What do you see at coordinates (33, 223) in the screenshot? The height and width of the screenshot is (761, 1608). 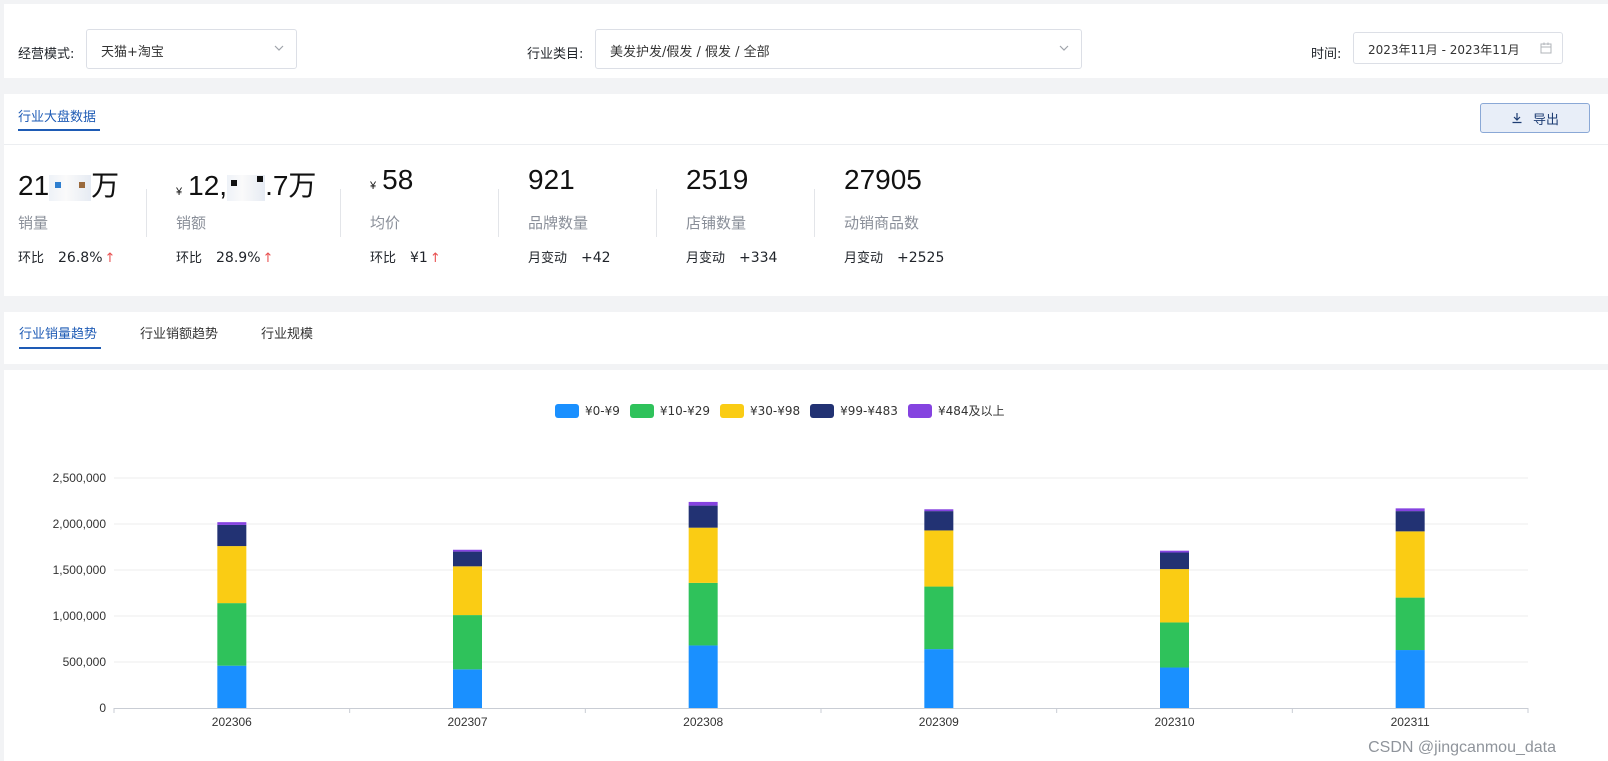 I see `metric-name: 销量` at bounding box center [33, 223].